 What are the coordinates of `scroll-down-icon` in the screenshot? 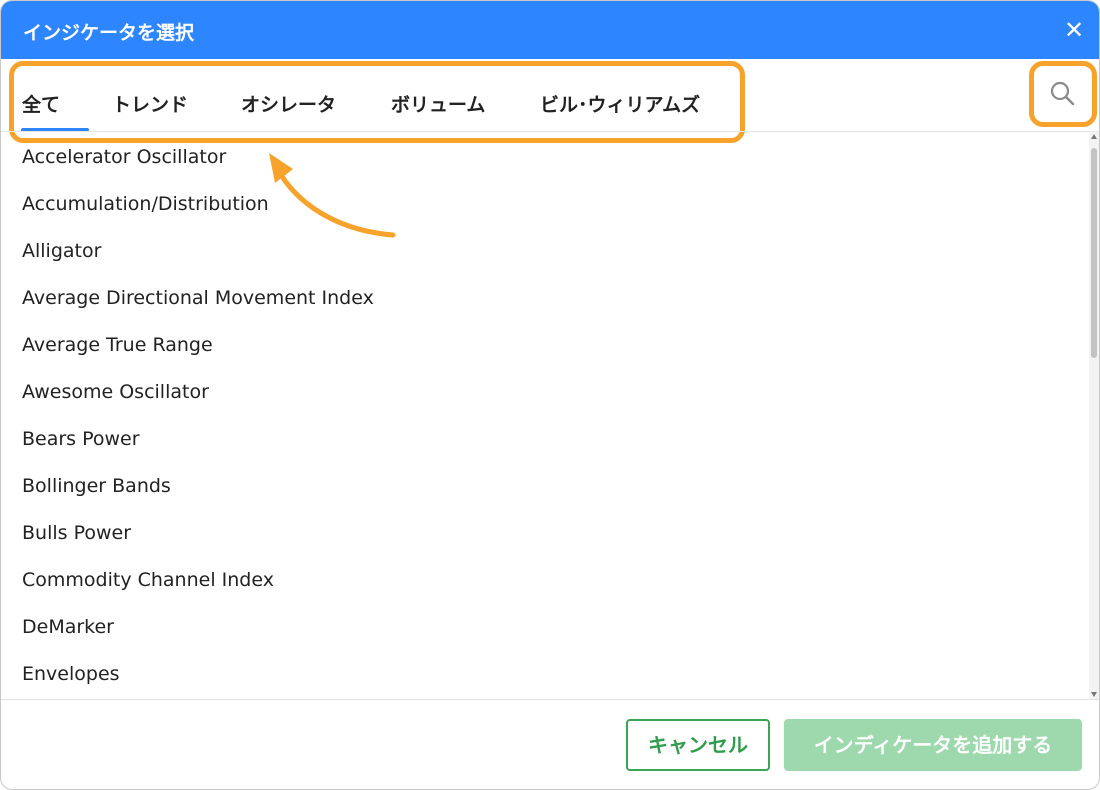 It's located at (1094, 694).